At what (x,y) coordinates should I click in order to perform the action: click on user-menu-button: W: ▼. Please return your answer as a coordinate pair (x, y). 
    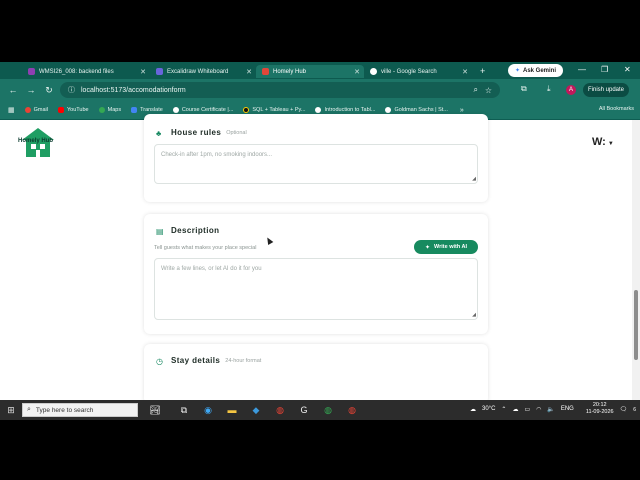
    Looking at the image, I should click on (603, 142).